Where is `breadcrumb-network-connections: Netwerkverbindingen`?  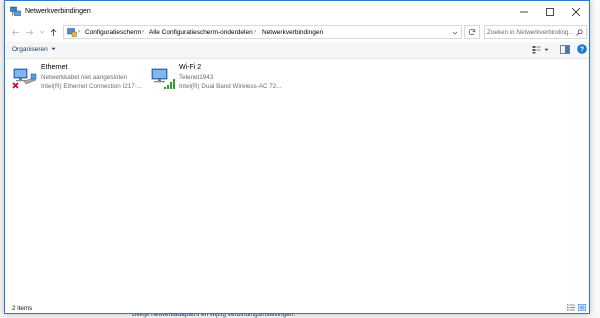
breadcrumb-network-connections: Netwerkverbindingen is located at coordinates (292, 32).